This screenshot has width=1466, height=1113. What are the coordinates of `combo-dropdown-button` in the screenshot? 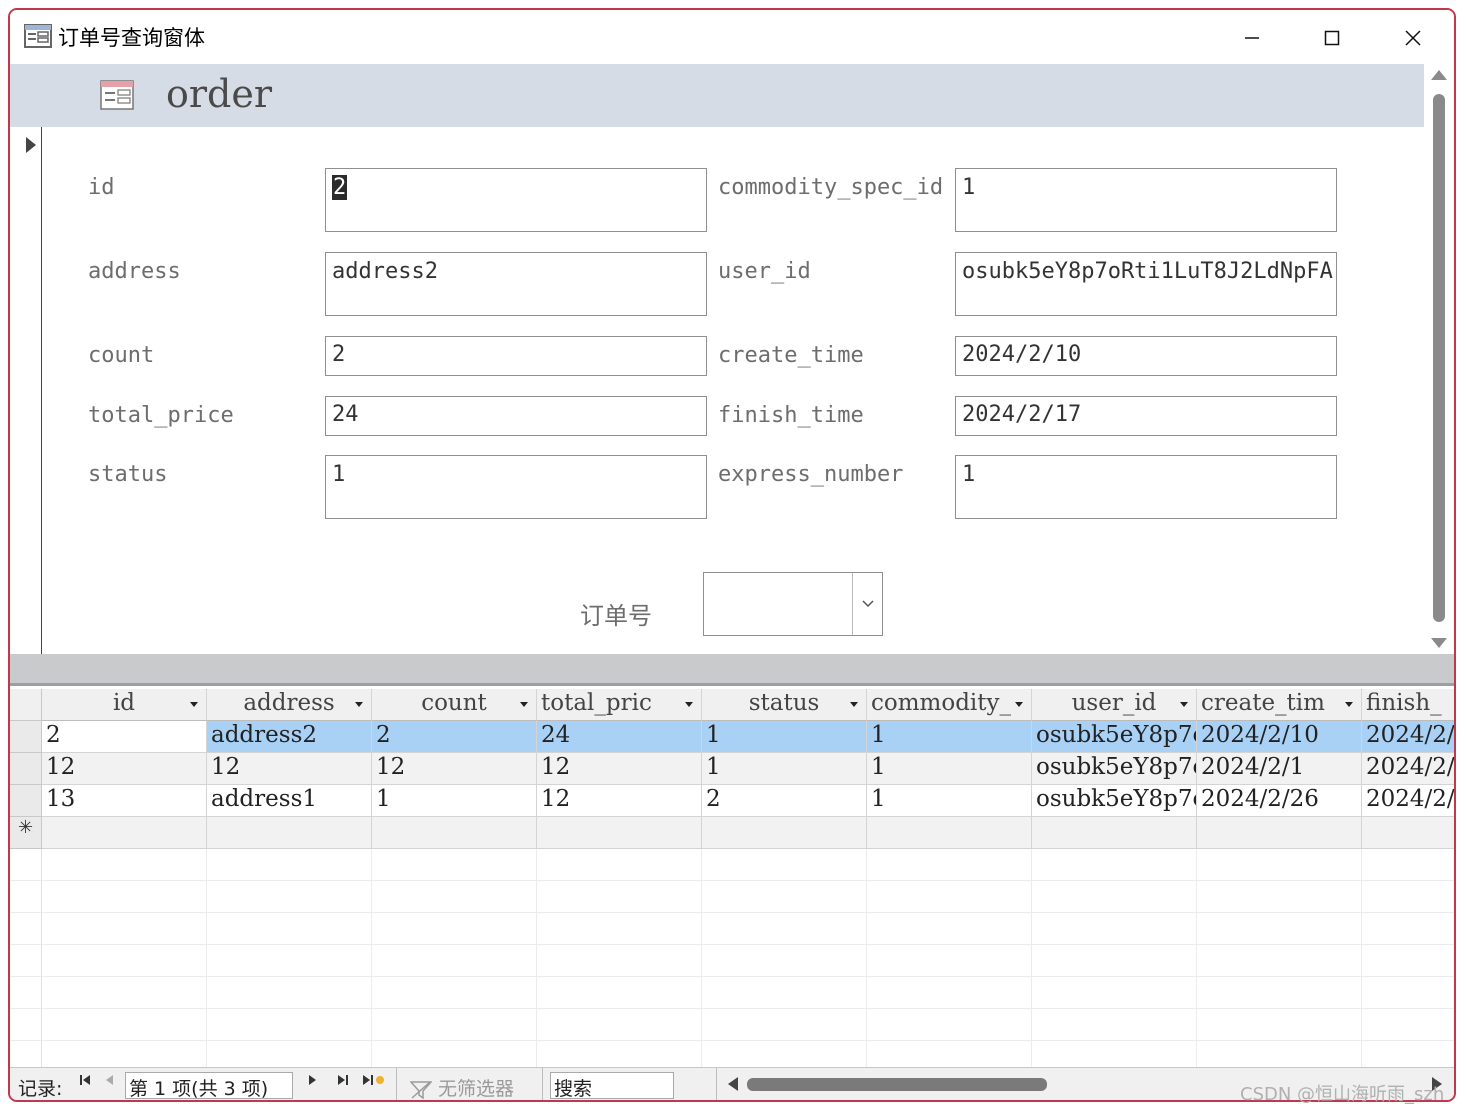 It's located at (867, 604).